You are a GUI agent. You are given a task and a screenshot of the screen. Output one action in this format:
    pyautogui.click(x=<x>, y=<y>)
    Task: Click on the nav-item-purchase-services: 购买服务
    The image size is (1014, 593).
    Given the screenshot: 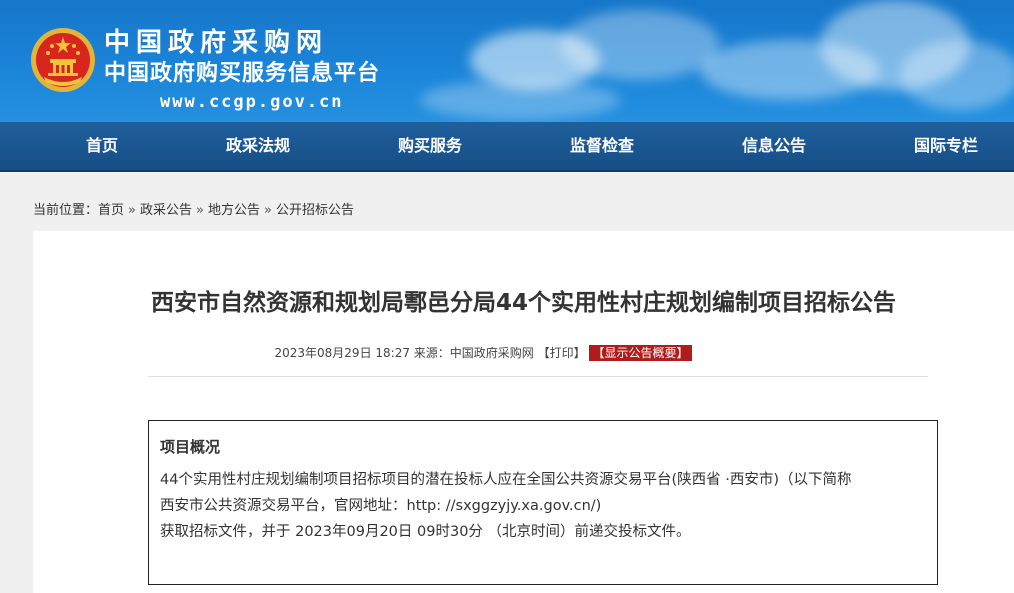 What is the action you would take?
    pyautogui.click(x=430, y=146)
    